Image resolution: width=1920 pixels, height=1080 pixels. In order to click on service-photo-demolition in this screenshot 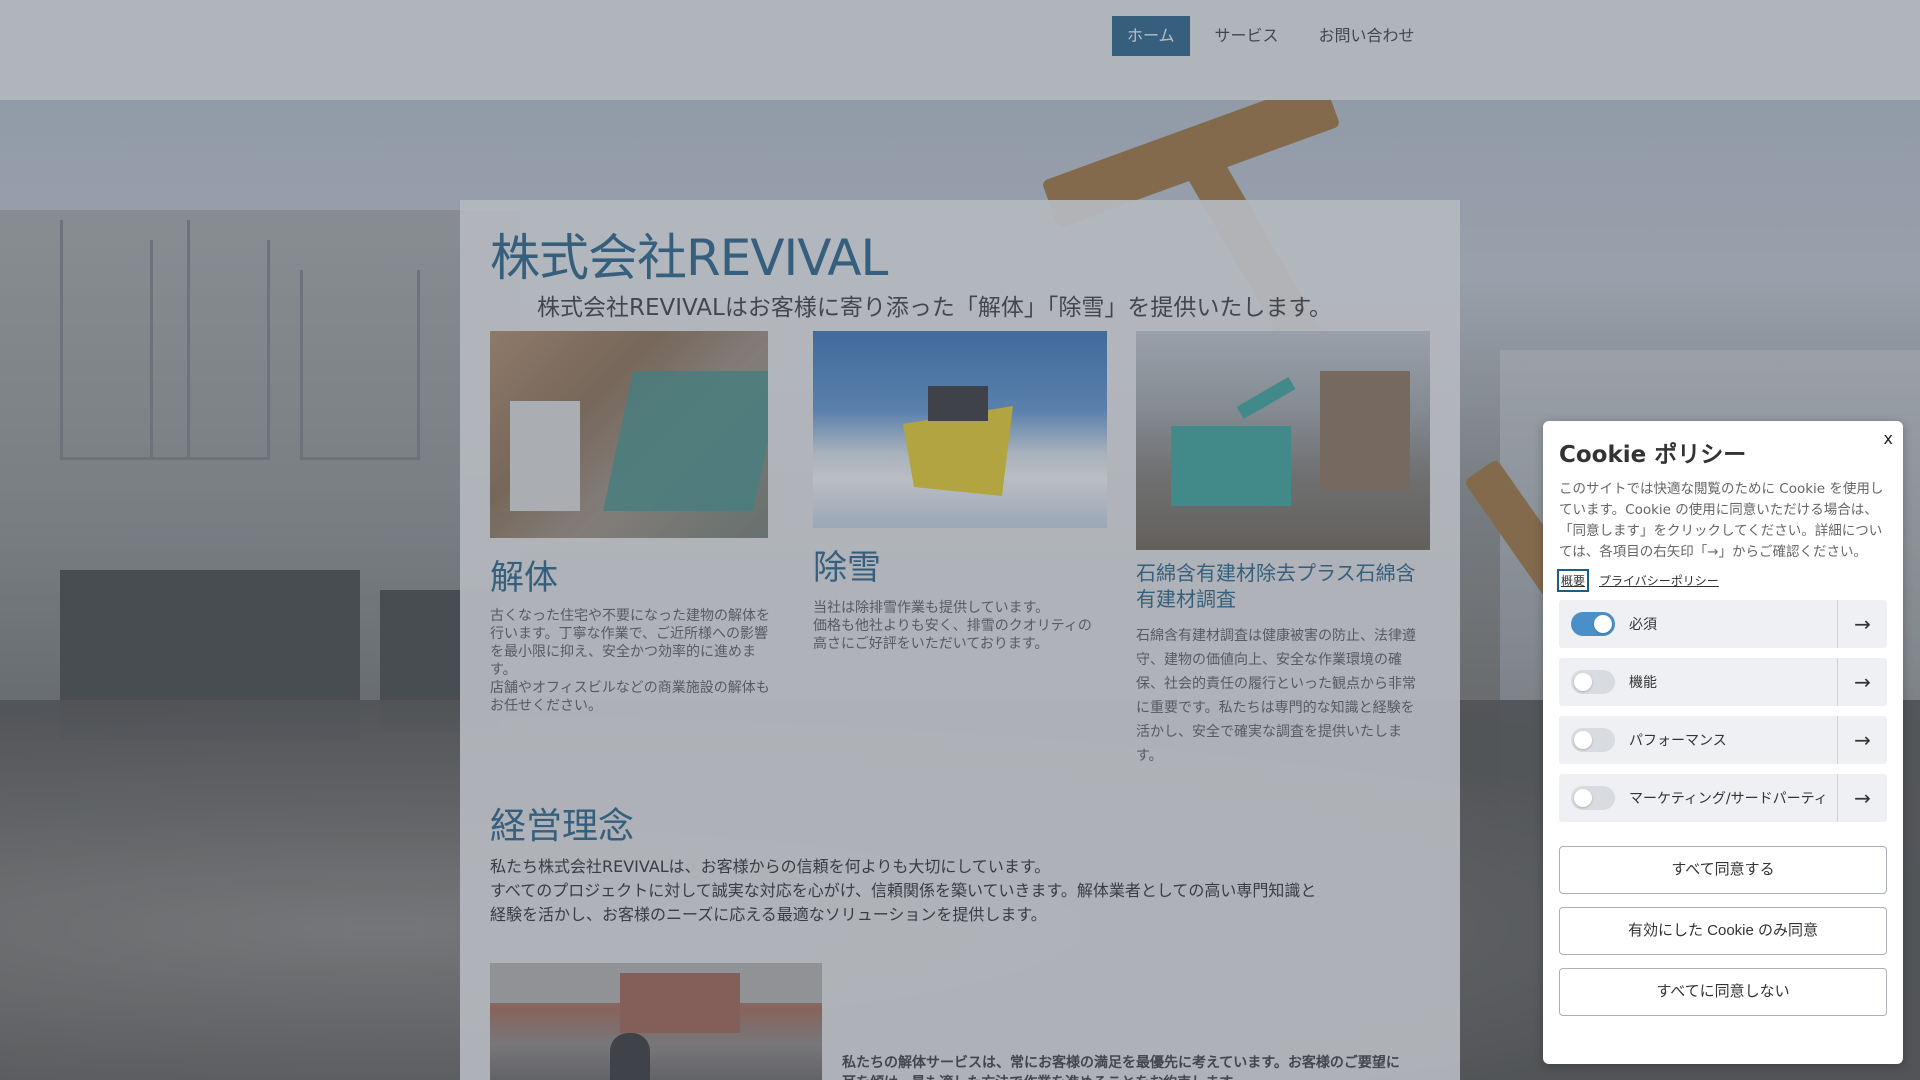, I will do `click(629, 434)`.